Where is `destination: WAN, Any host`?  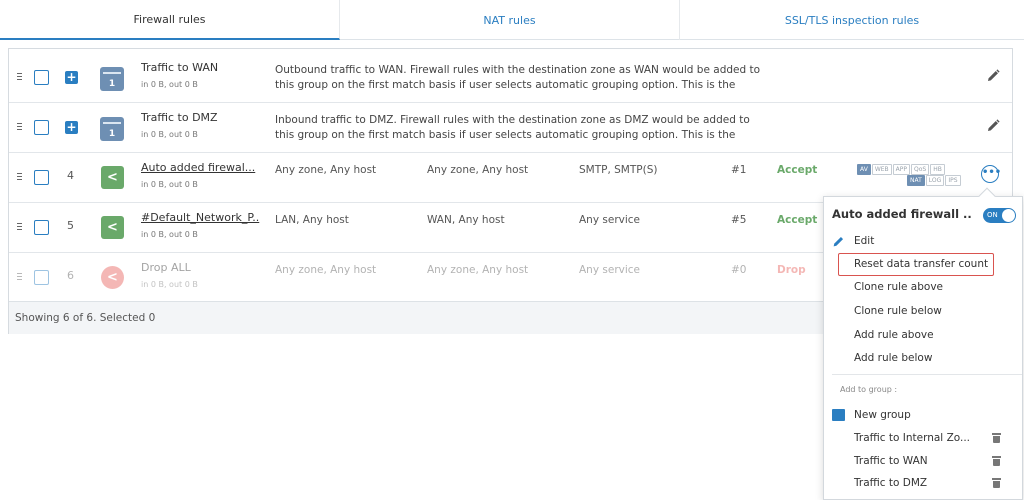
destination: WAN, Any host is located at coordinates (466, 220).